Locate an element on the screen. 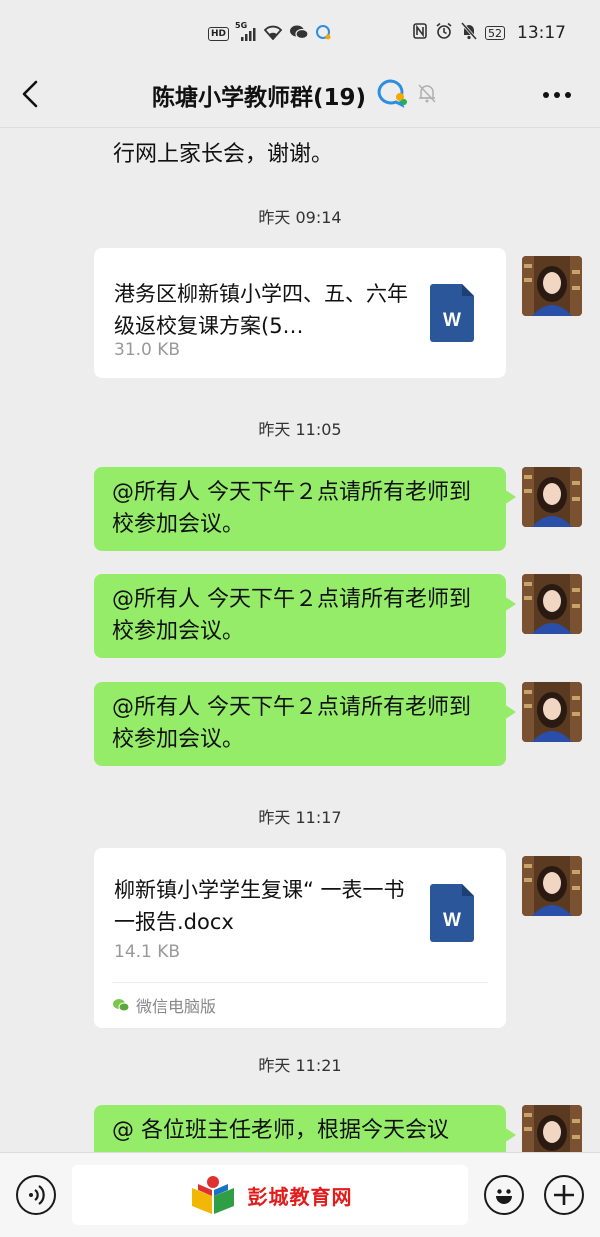 The height and width of the screenshot is (1237, 600). watermark-text: 彭城教育网 is located at coordinates (300, 1196).